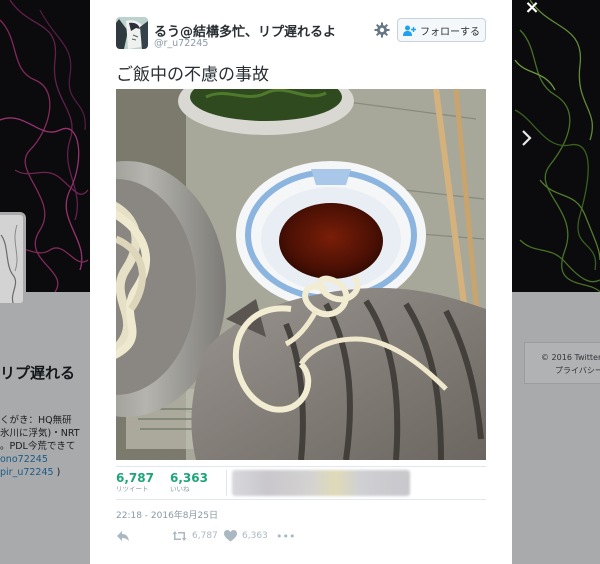 The height and width of the screenshot is (564, 600). I want to click on gear-icon, so click(382, 30).